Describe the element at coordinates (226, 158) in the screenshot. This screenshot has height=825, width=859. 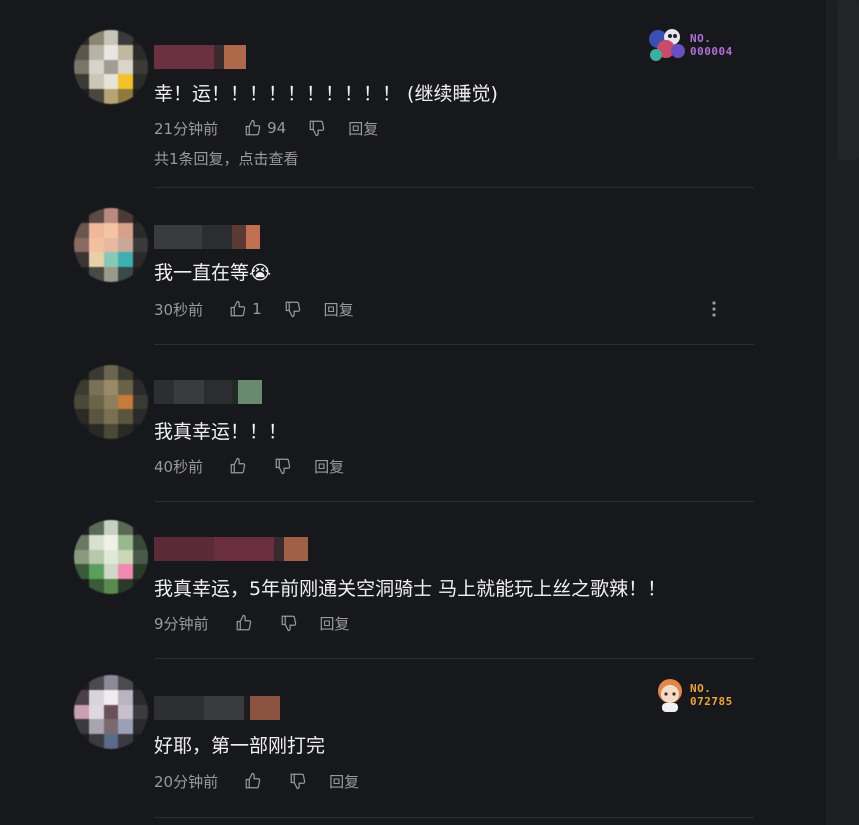
I see `view-replies-link: 共1条回复，点击查看` at that location.